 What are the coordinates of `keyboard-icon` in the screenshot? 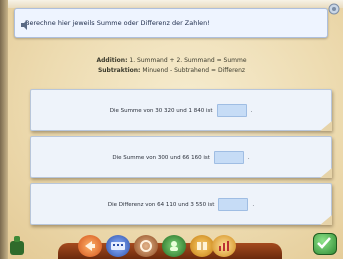 It's located at (118, 246).